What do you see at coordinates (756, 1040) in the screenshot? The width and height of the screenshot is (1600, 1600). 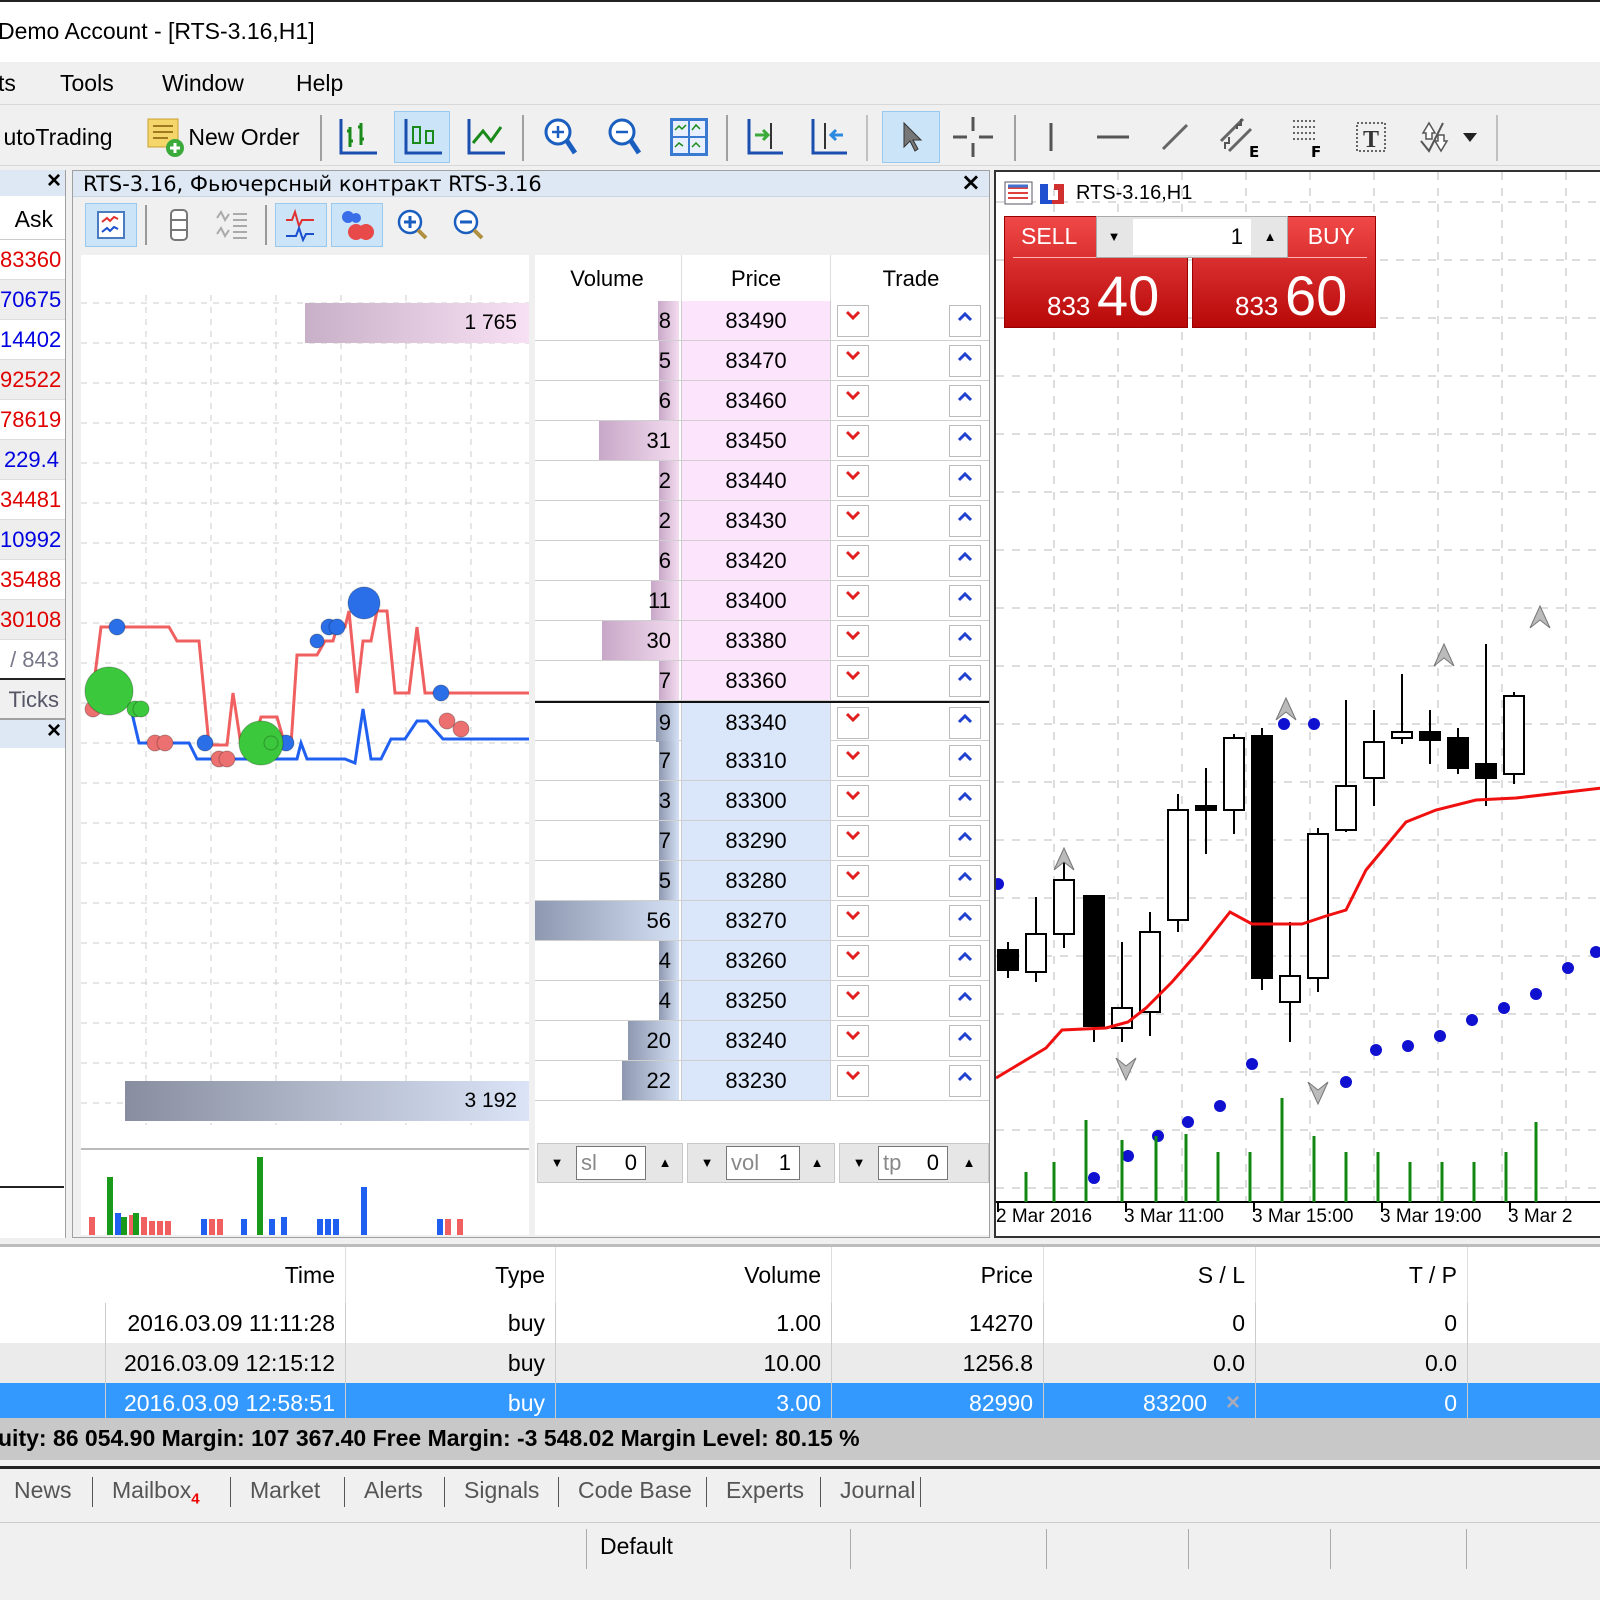 I see `price-cell: 83240` at bounding box center [756, 1040].